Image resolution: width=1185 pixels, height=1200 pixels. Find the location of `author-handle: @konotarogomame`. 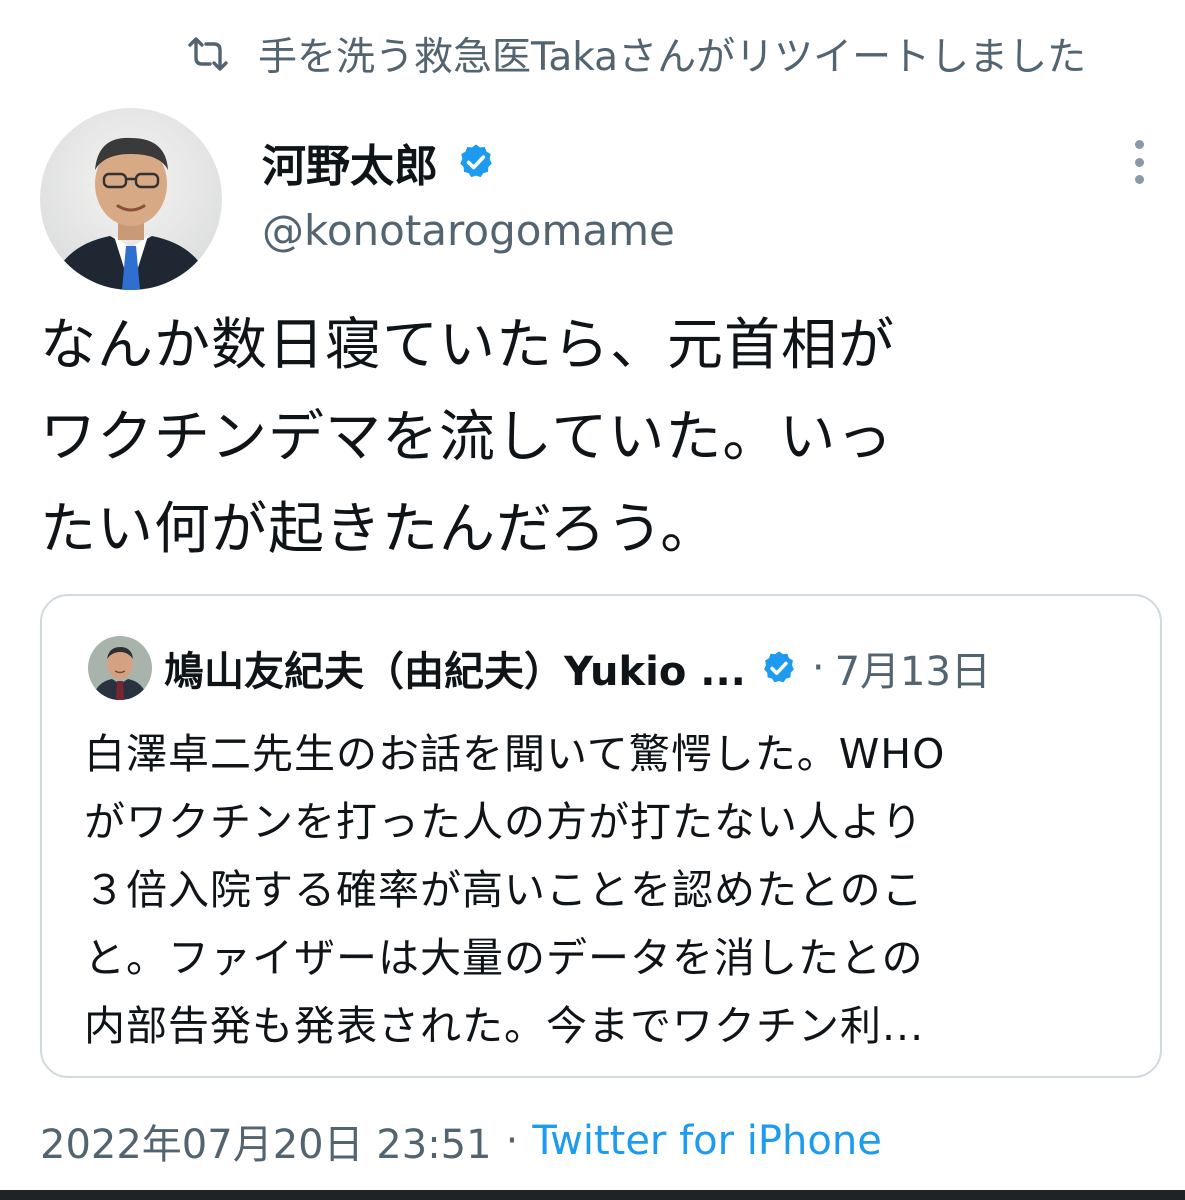

author-handle: @konotarogomame is located at coordinates (468, 230).